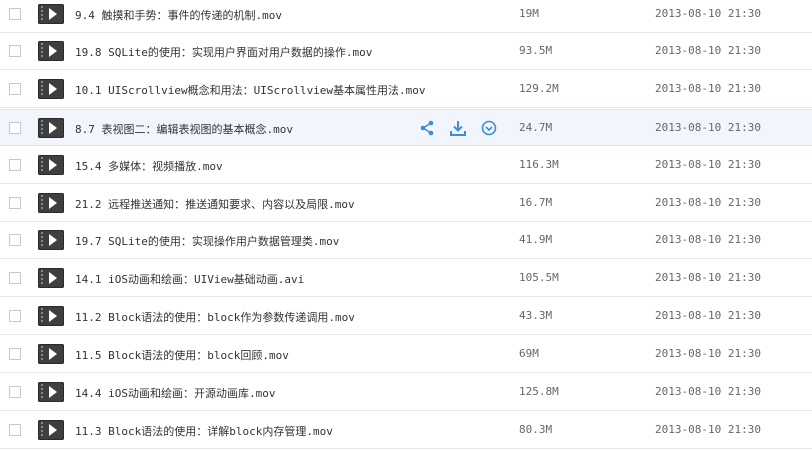 Image resolution: width=812 pixels, height=451 pixels. Describe the element at coordinates (175, 393) in the screenshot. I see `file-name-link: 14.4 iOS动画和绘画：开源动画库.mov` at that location.